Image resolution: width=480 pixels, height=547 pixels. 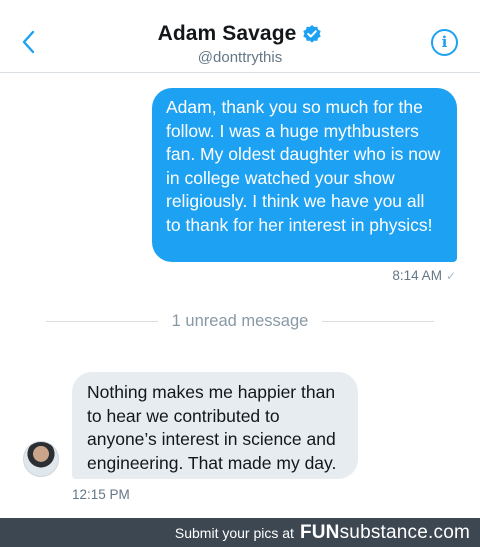 I want to click on header-title-block: Adam Savage @donttrythis, so click(x=240, y=44).